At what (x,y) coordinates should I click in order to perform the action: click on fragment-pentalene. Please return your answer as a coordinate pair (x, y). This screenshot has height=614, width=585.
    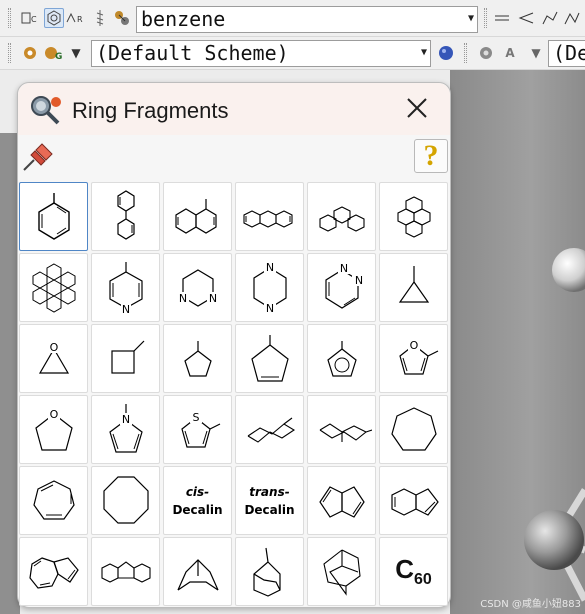
    Looking at the image, I should click on (341, 500).